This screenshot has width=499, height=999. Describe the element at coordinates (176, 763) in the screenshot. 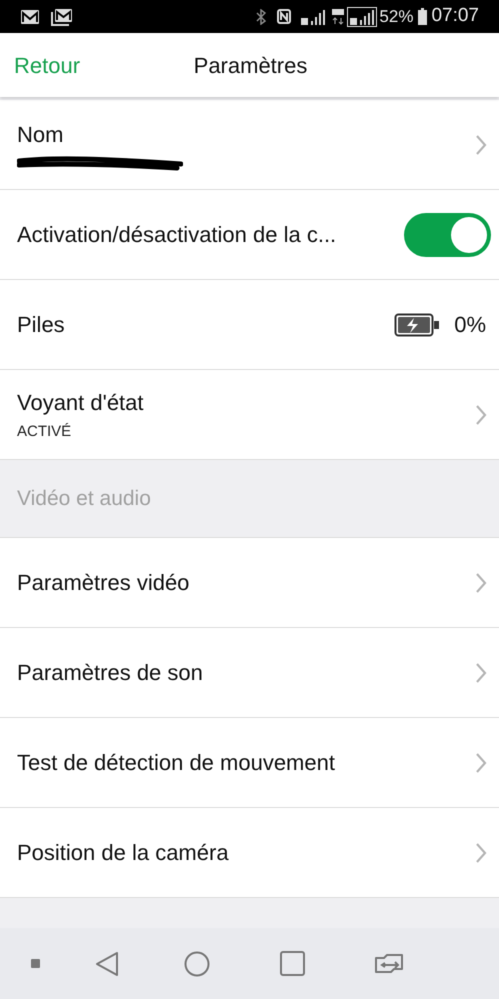

I see `row-label: Test de détection de mouvement` at that location.